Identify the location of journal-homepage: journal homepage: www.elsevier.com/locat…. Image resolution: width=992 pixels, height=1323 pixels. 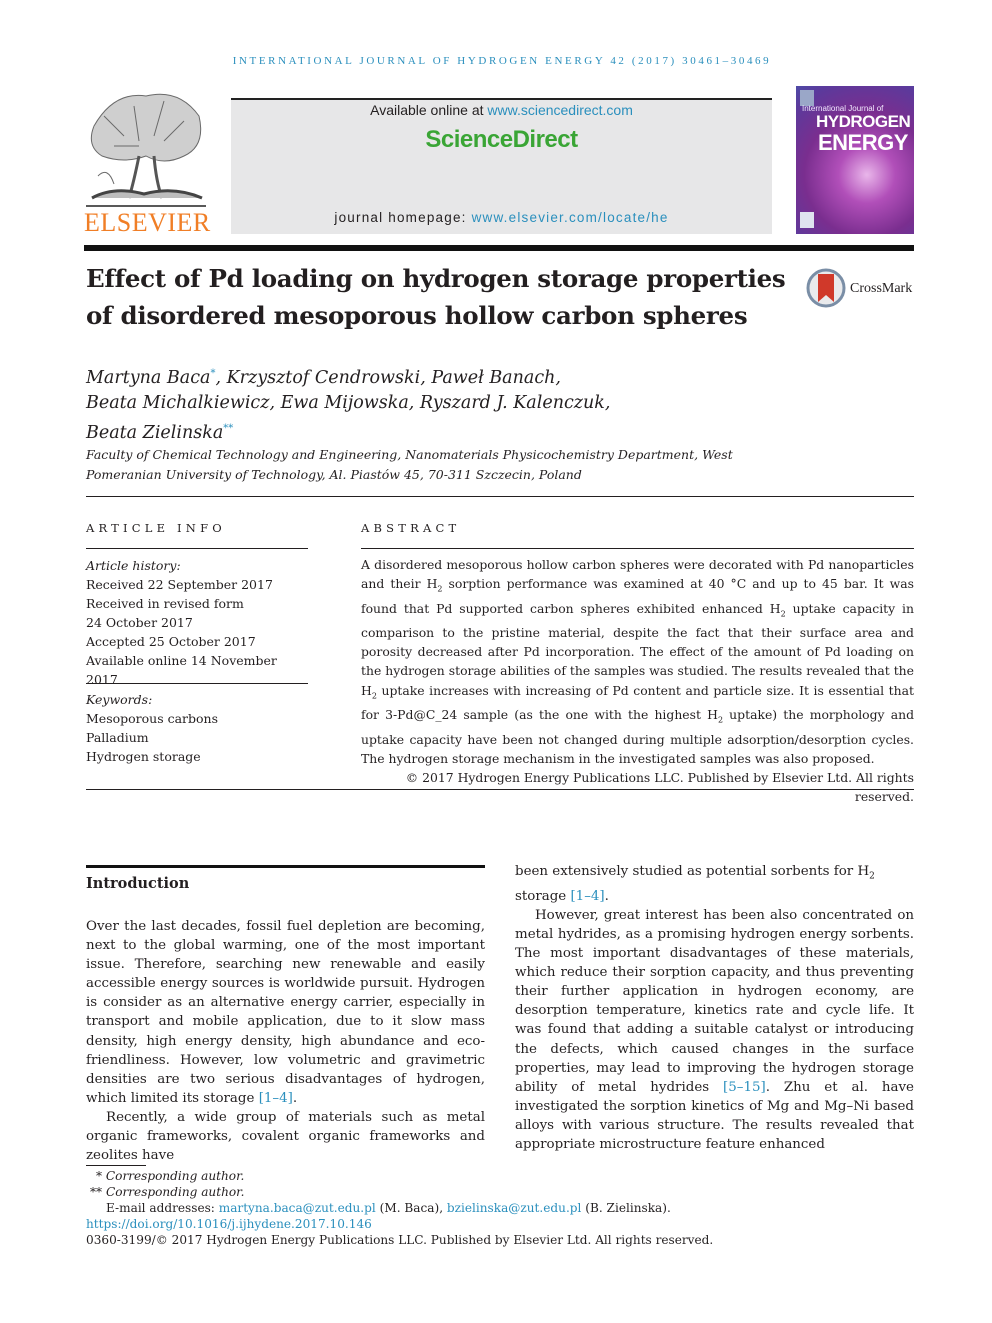
(501, 217).